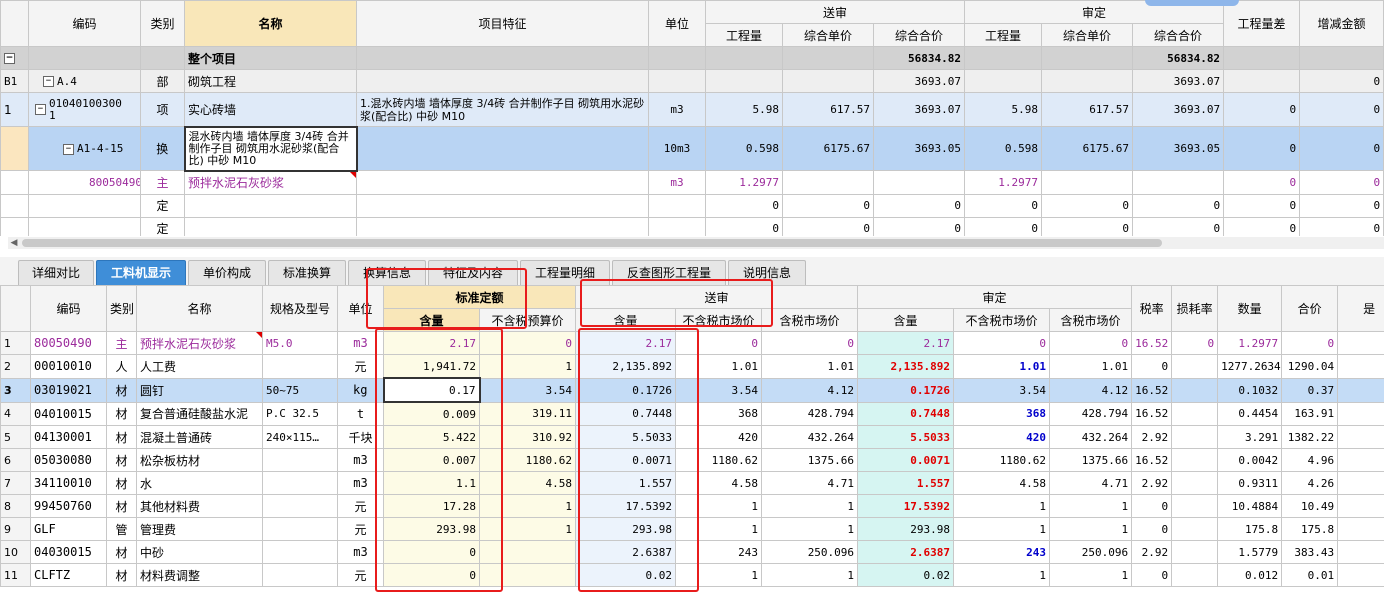 The height and width of the screenshot is (611, 1384). Describe the element at coordinates (592, 243) in the screenshot. I see `scrollbar-thumb` at that location.